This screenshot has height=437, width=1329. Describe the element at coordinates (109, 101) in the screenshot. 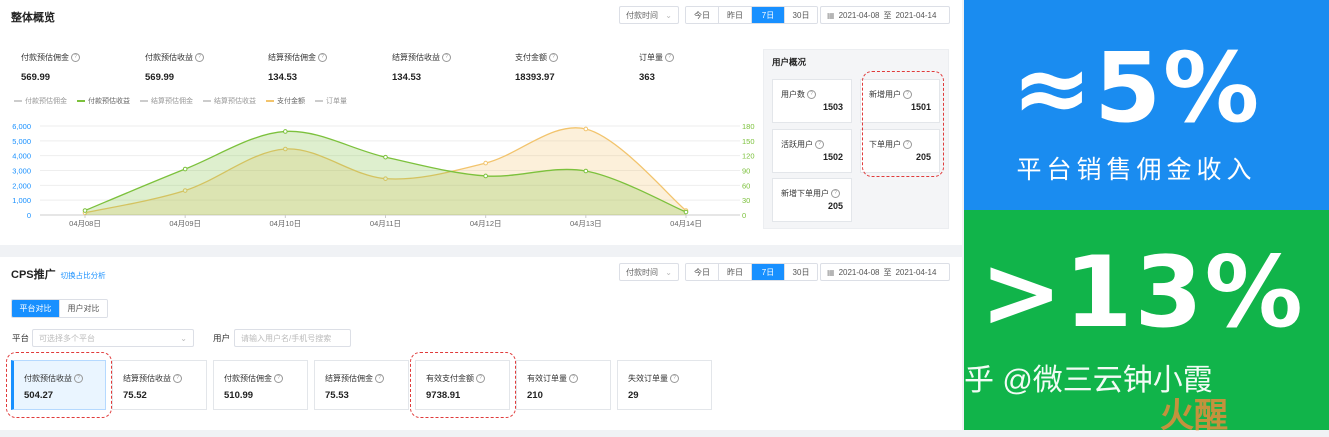

I see `legend-label: 付款预估收益` at that location.